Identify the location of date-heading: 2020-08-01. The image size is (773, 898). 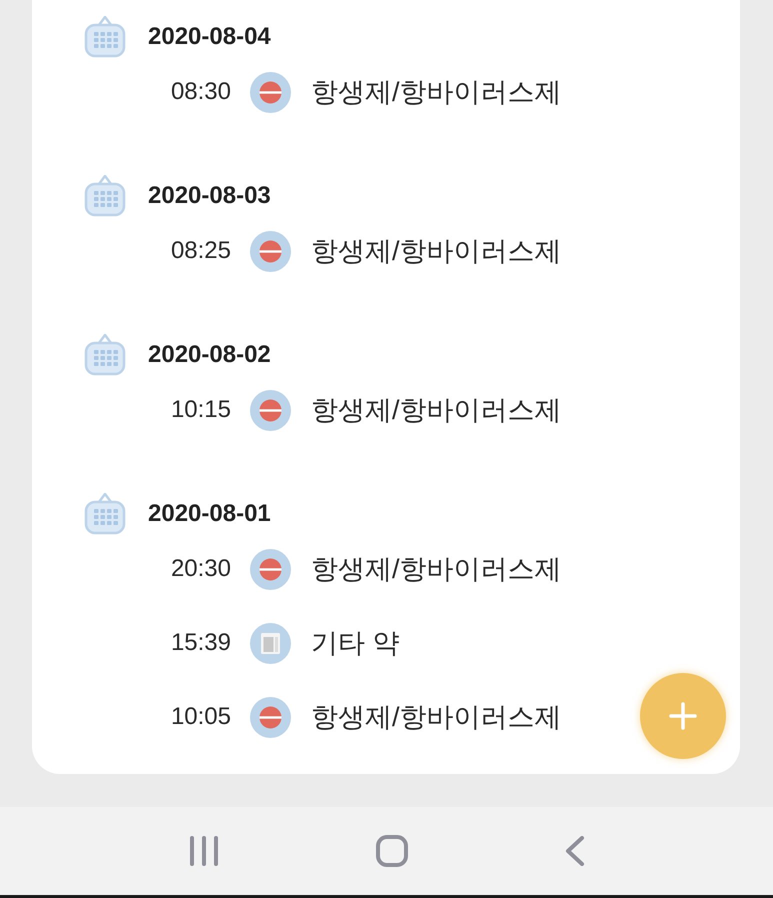
(209, 514).